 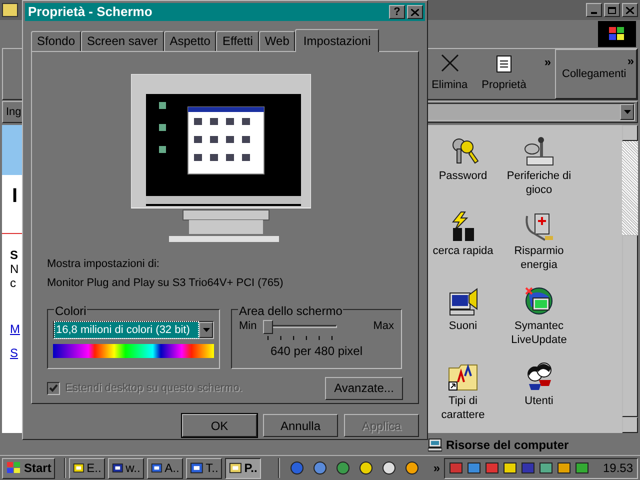 What do you see at coordinates (450, 74) in the screenshot?
I see `toolbar-button: Elimina` at bounding box center [450, 74].